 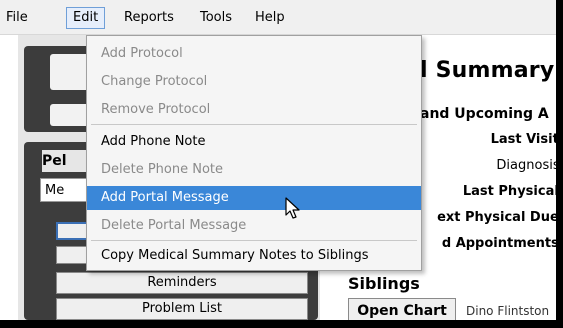 I want to click on menu-item-remove-protocol: Remove Protocol, so click(x=254, y=110).